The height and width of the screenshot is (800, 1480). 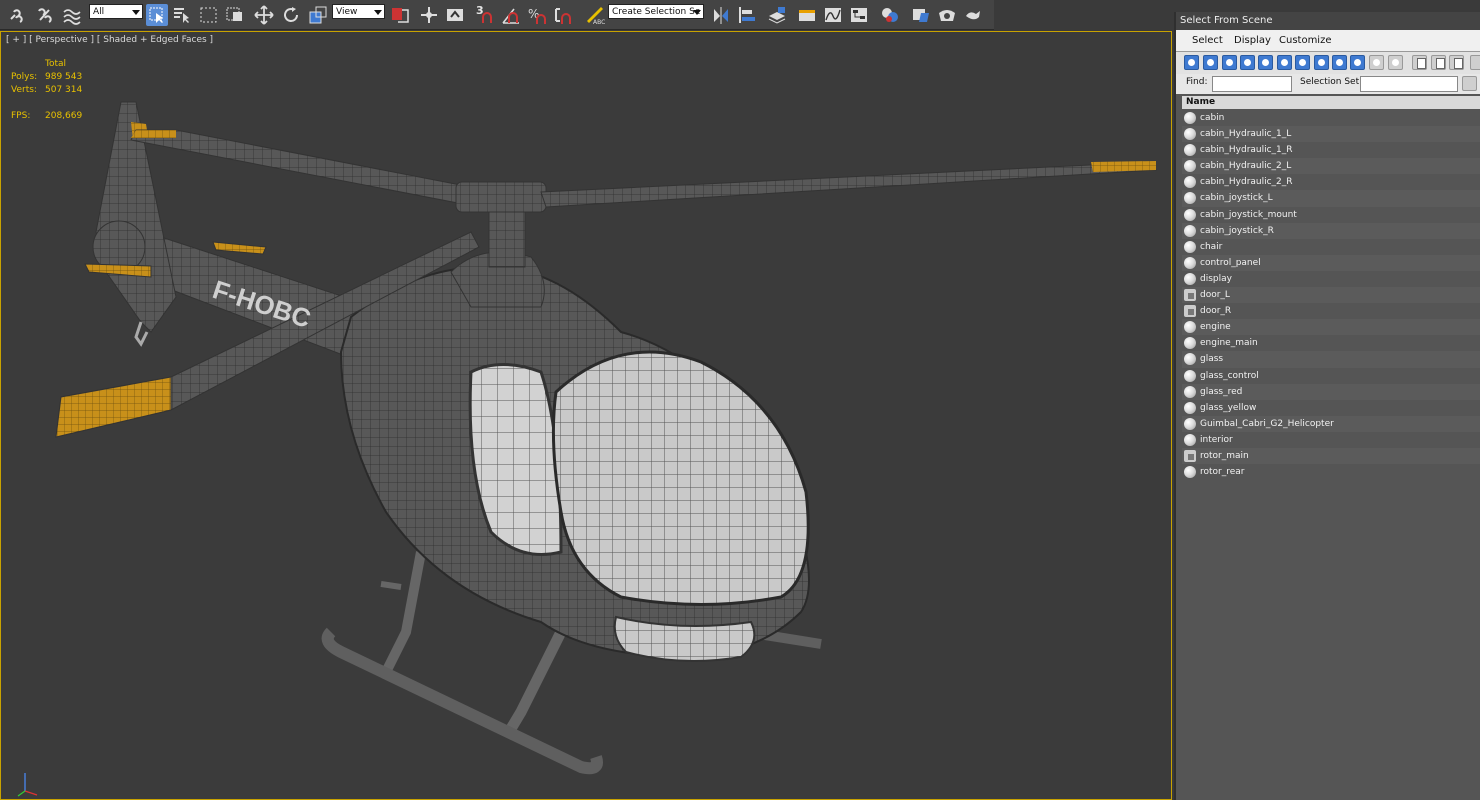 I want to click on render-setup-icon, so click(x=921, y=15).